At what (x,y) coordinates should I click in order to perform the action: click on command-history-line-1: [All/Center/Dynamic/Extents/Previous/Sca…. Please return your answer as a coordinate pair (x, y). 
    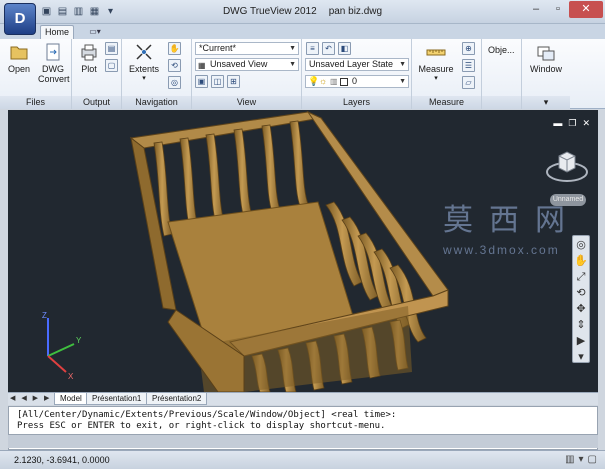
    Looking at the image, I should click on (207, 415).